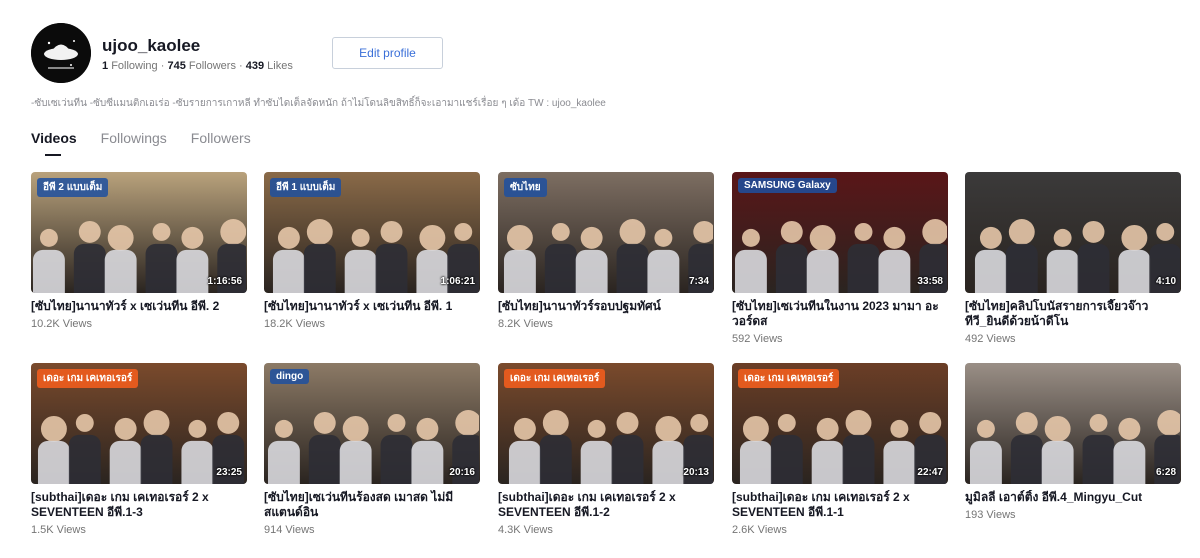  Describe the element at coordinates (139, 232) in the screenshot. I see `video-thumbnail: อีพี 2 แบบเต็ม 1:16:56` at that location.